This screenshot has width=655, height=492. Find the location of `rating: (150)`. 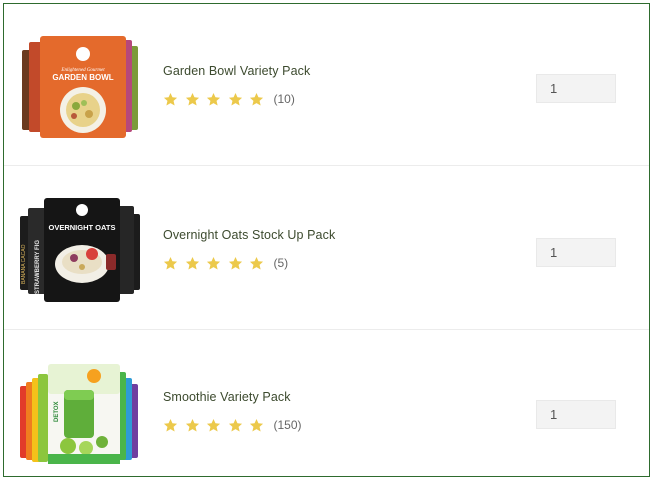

rating: (150) is located at coordinates (232, 425).